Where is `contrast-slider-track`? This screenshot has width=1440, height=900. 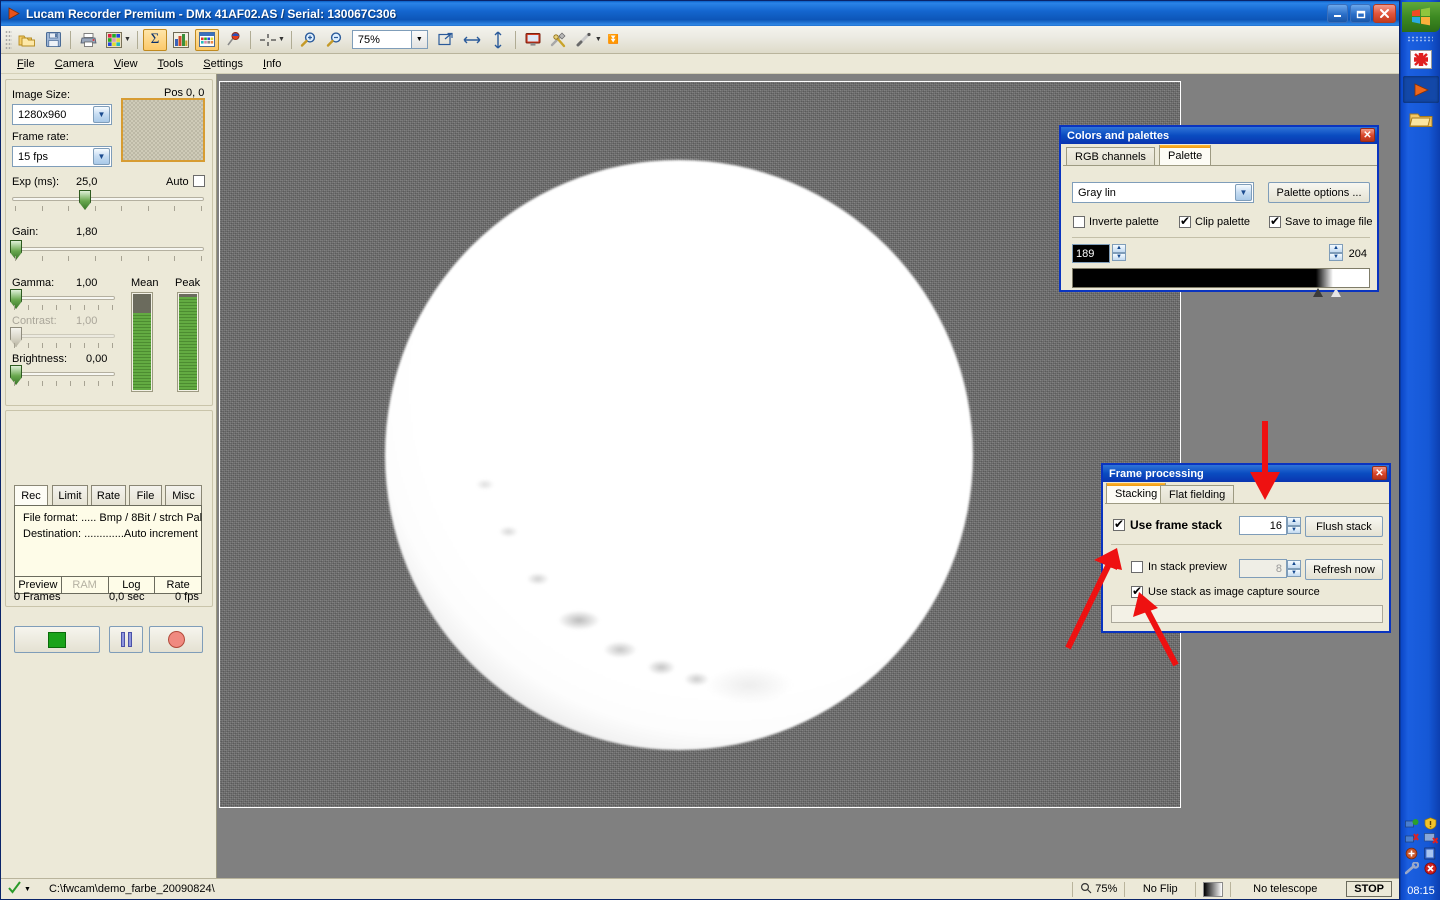
contrast-slider-track is located at coordinates (63, 336).